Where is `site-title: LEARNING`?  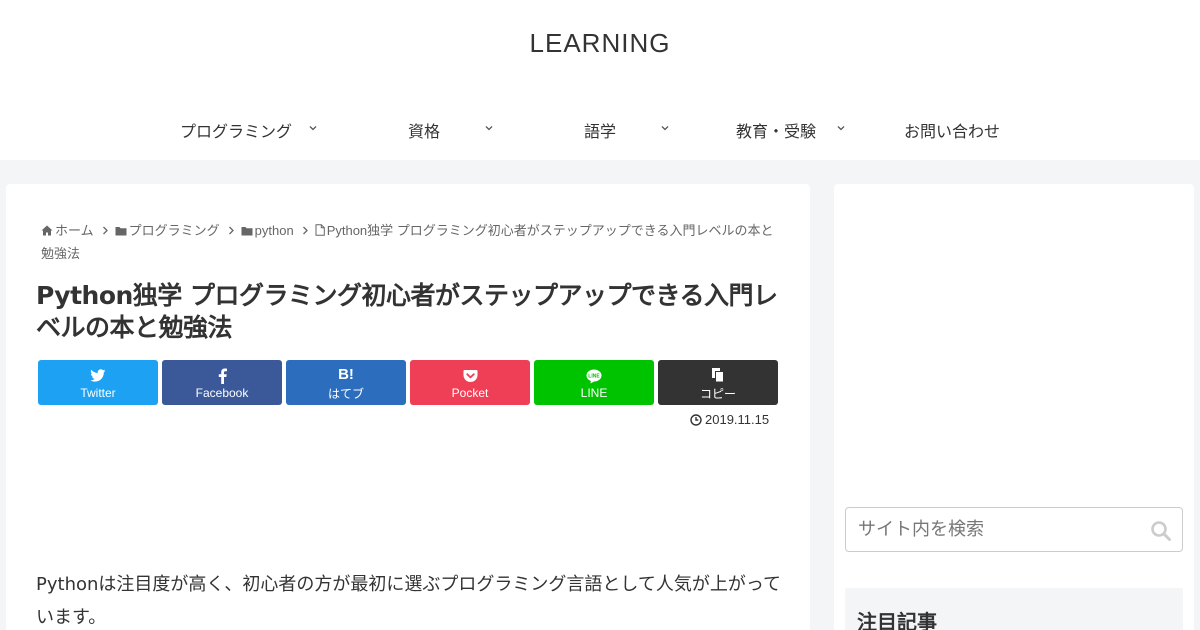 site-title: LEARNING is located at coordinates (600, 43).